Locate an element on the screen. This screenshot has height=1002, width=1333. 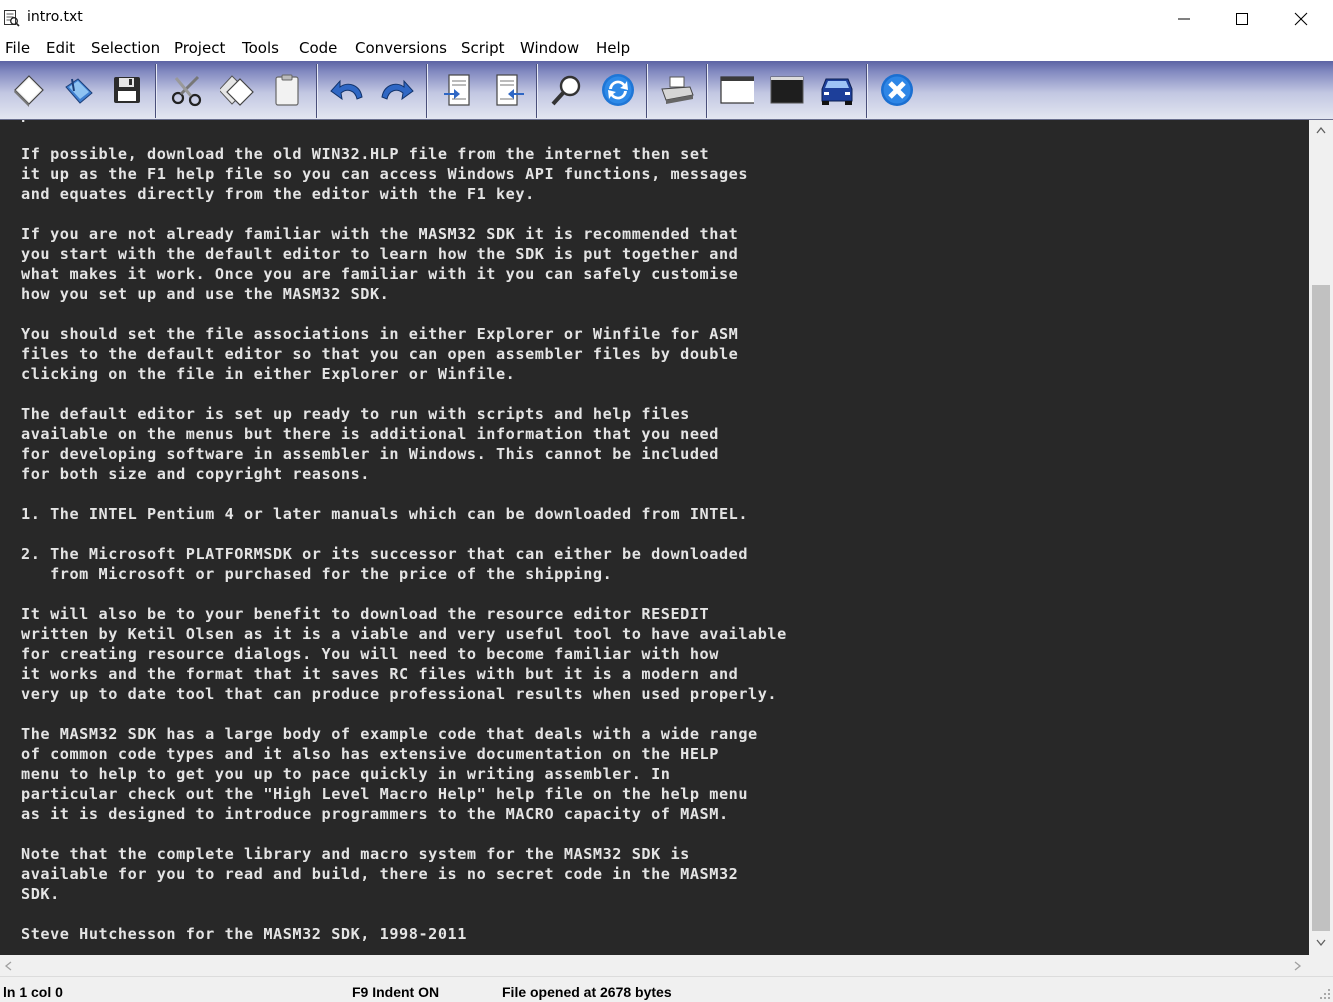
indent-icon is located at coordinates (457, 90).